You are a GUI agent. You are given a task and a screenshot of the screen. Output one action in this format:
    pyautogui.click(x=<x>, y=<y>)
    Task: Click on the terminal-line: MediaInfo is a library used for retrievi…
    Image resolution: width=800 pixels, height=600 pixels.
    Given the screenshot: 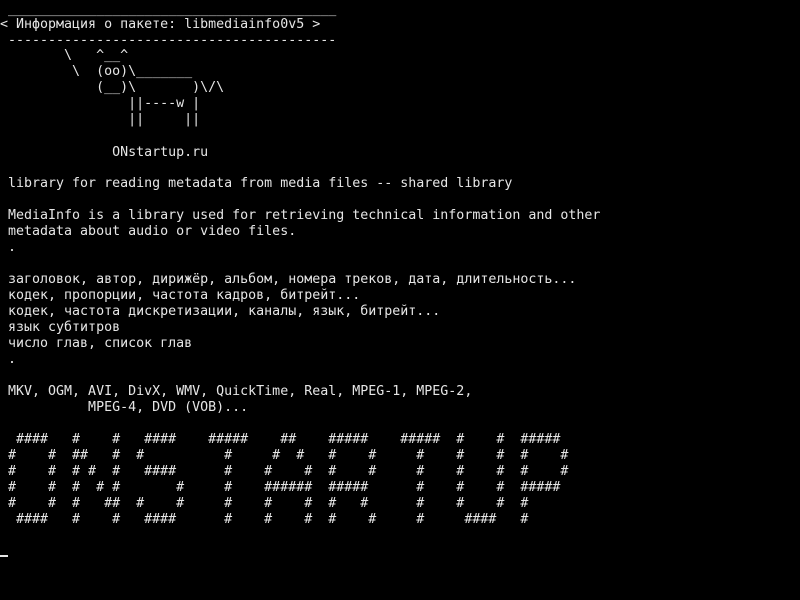 What is the action you would take?
    pyautogui.click(x=300, y=215)
    